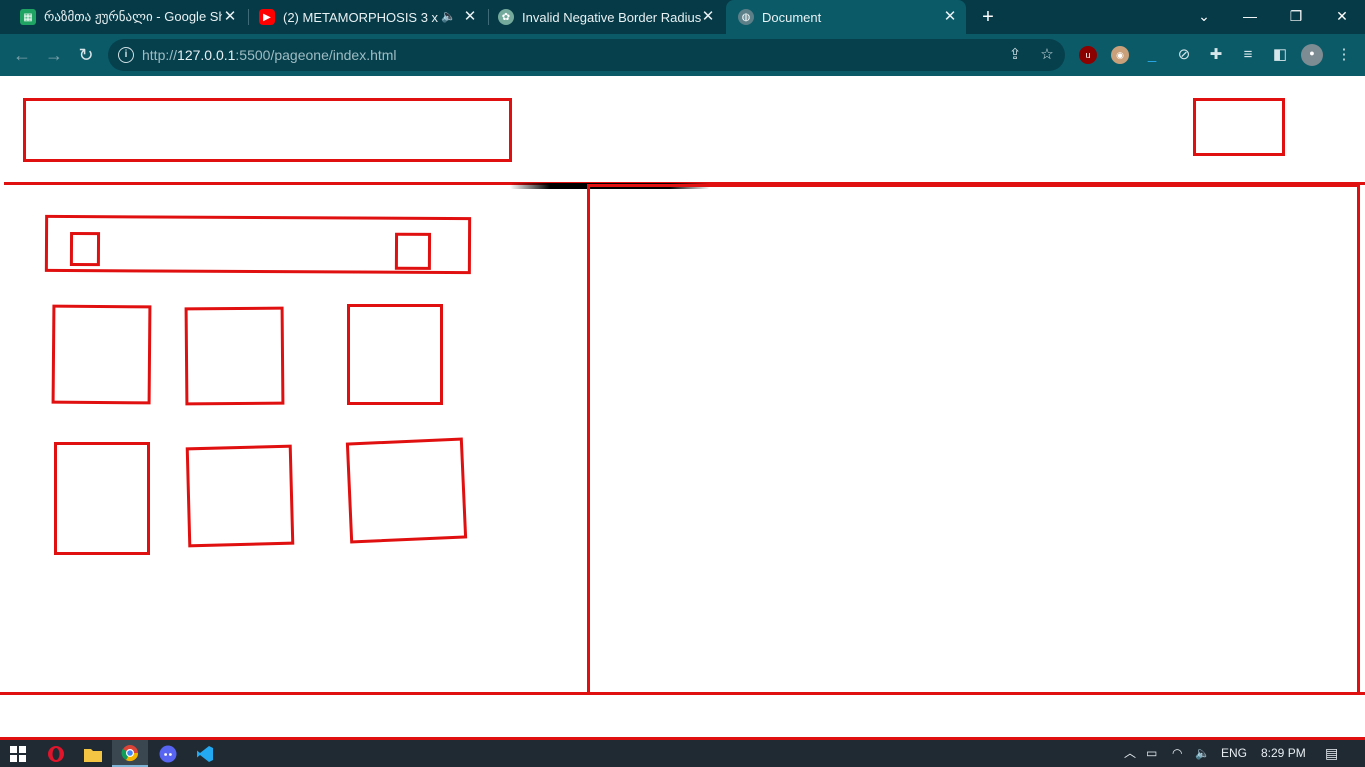 This screenshot has height=767, width=1365. Describe the element at coordinates (792, 17) in the screenshot. I see `tab-title: Document` at that location.